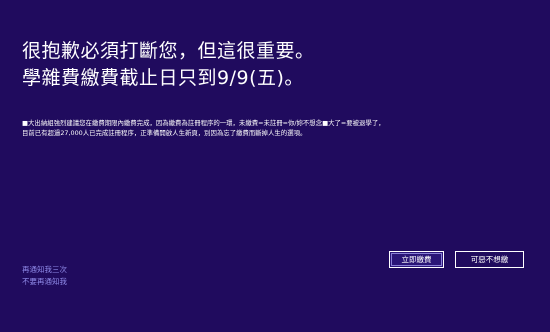 This screenshot has height=332, width=550. Describe the element at coordinates (44, 282) in the screenshot. I see `dont-remind-link: 不要再通知我` at that location.